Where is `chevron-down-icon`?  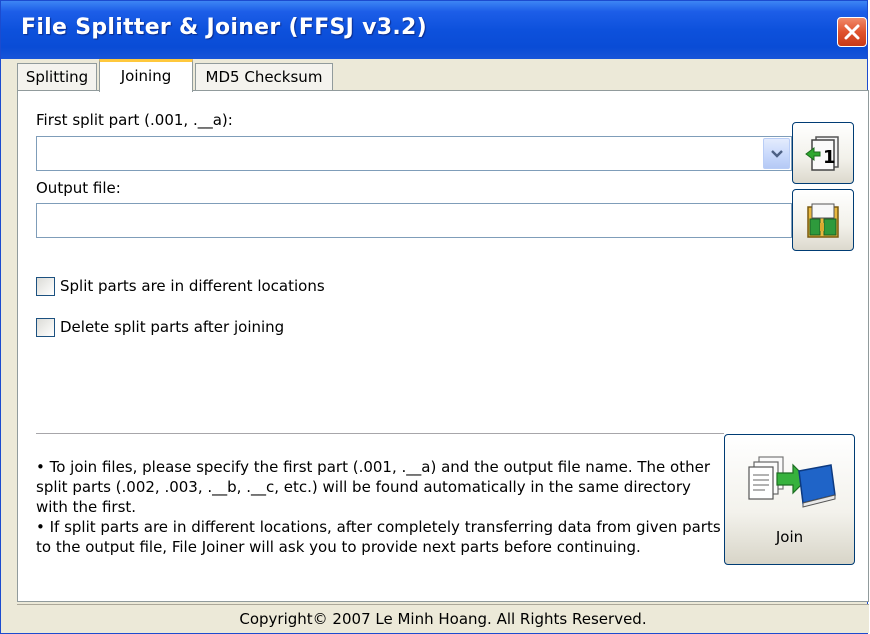
chevron-down-icon is located at coordinates (777, 154).